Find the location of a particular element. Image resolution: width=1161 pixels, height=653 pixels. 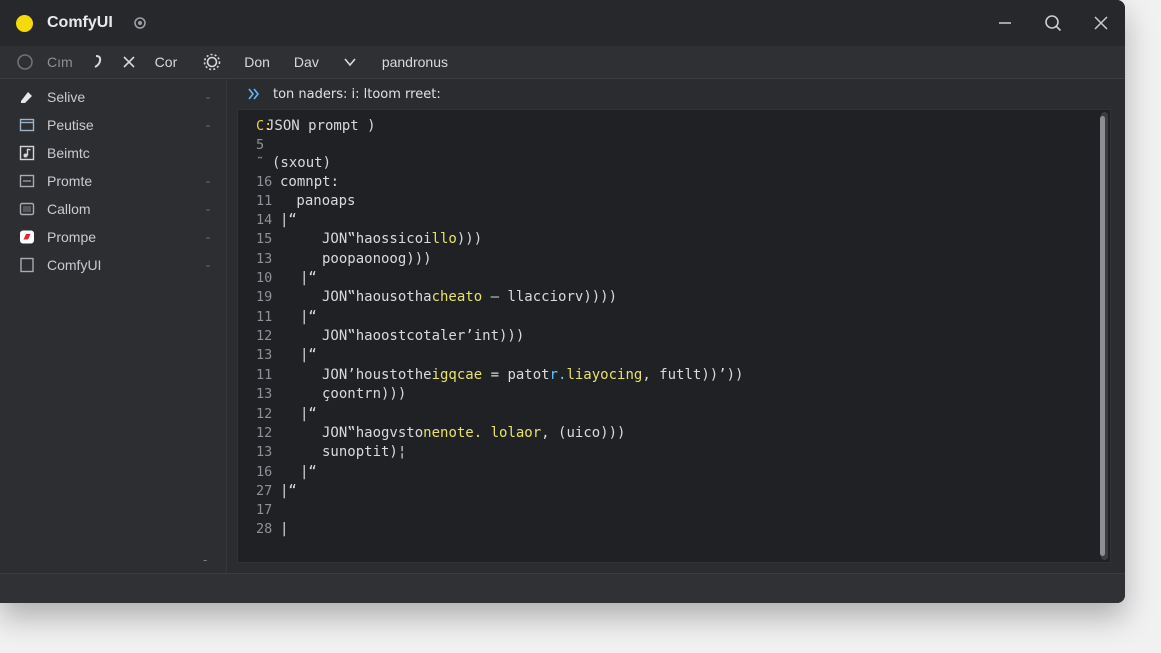

minimize-button is located at coordinates (1005, 23).